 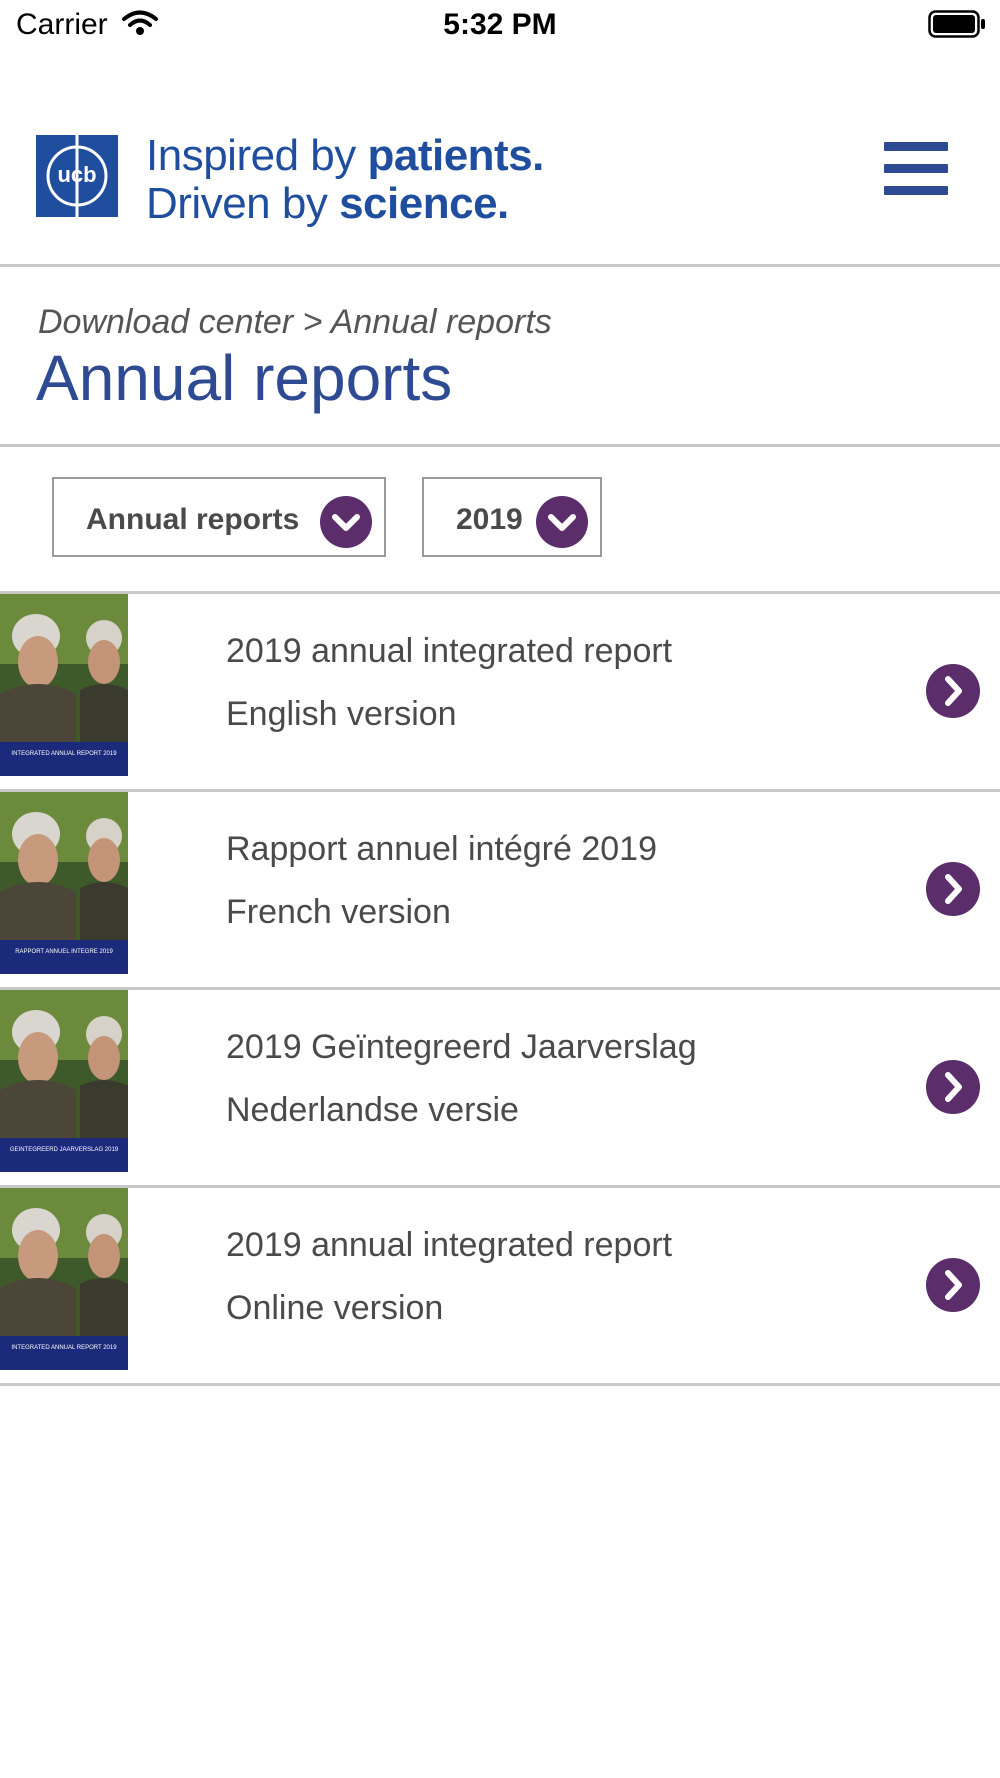 What do you see at coordinates (244, 378) in the screenshot?
I see `page-title: Annual reports` at bounding box center [244, 378].